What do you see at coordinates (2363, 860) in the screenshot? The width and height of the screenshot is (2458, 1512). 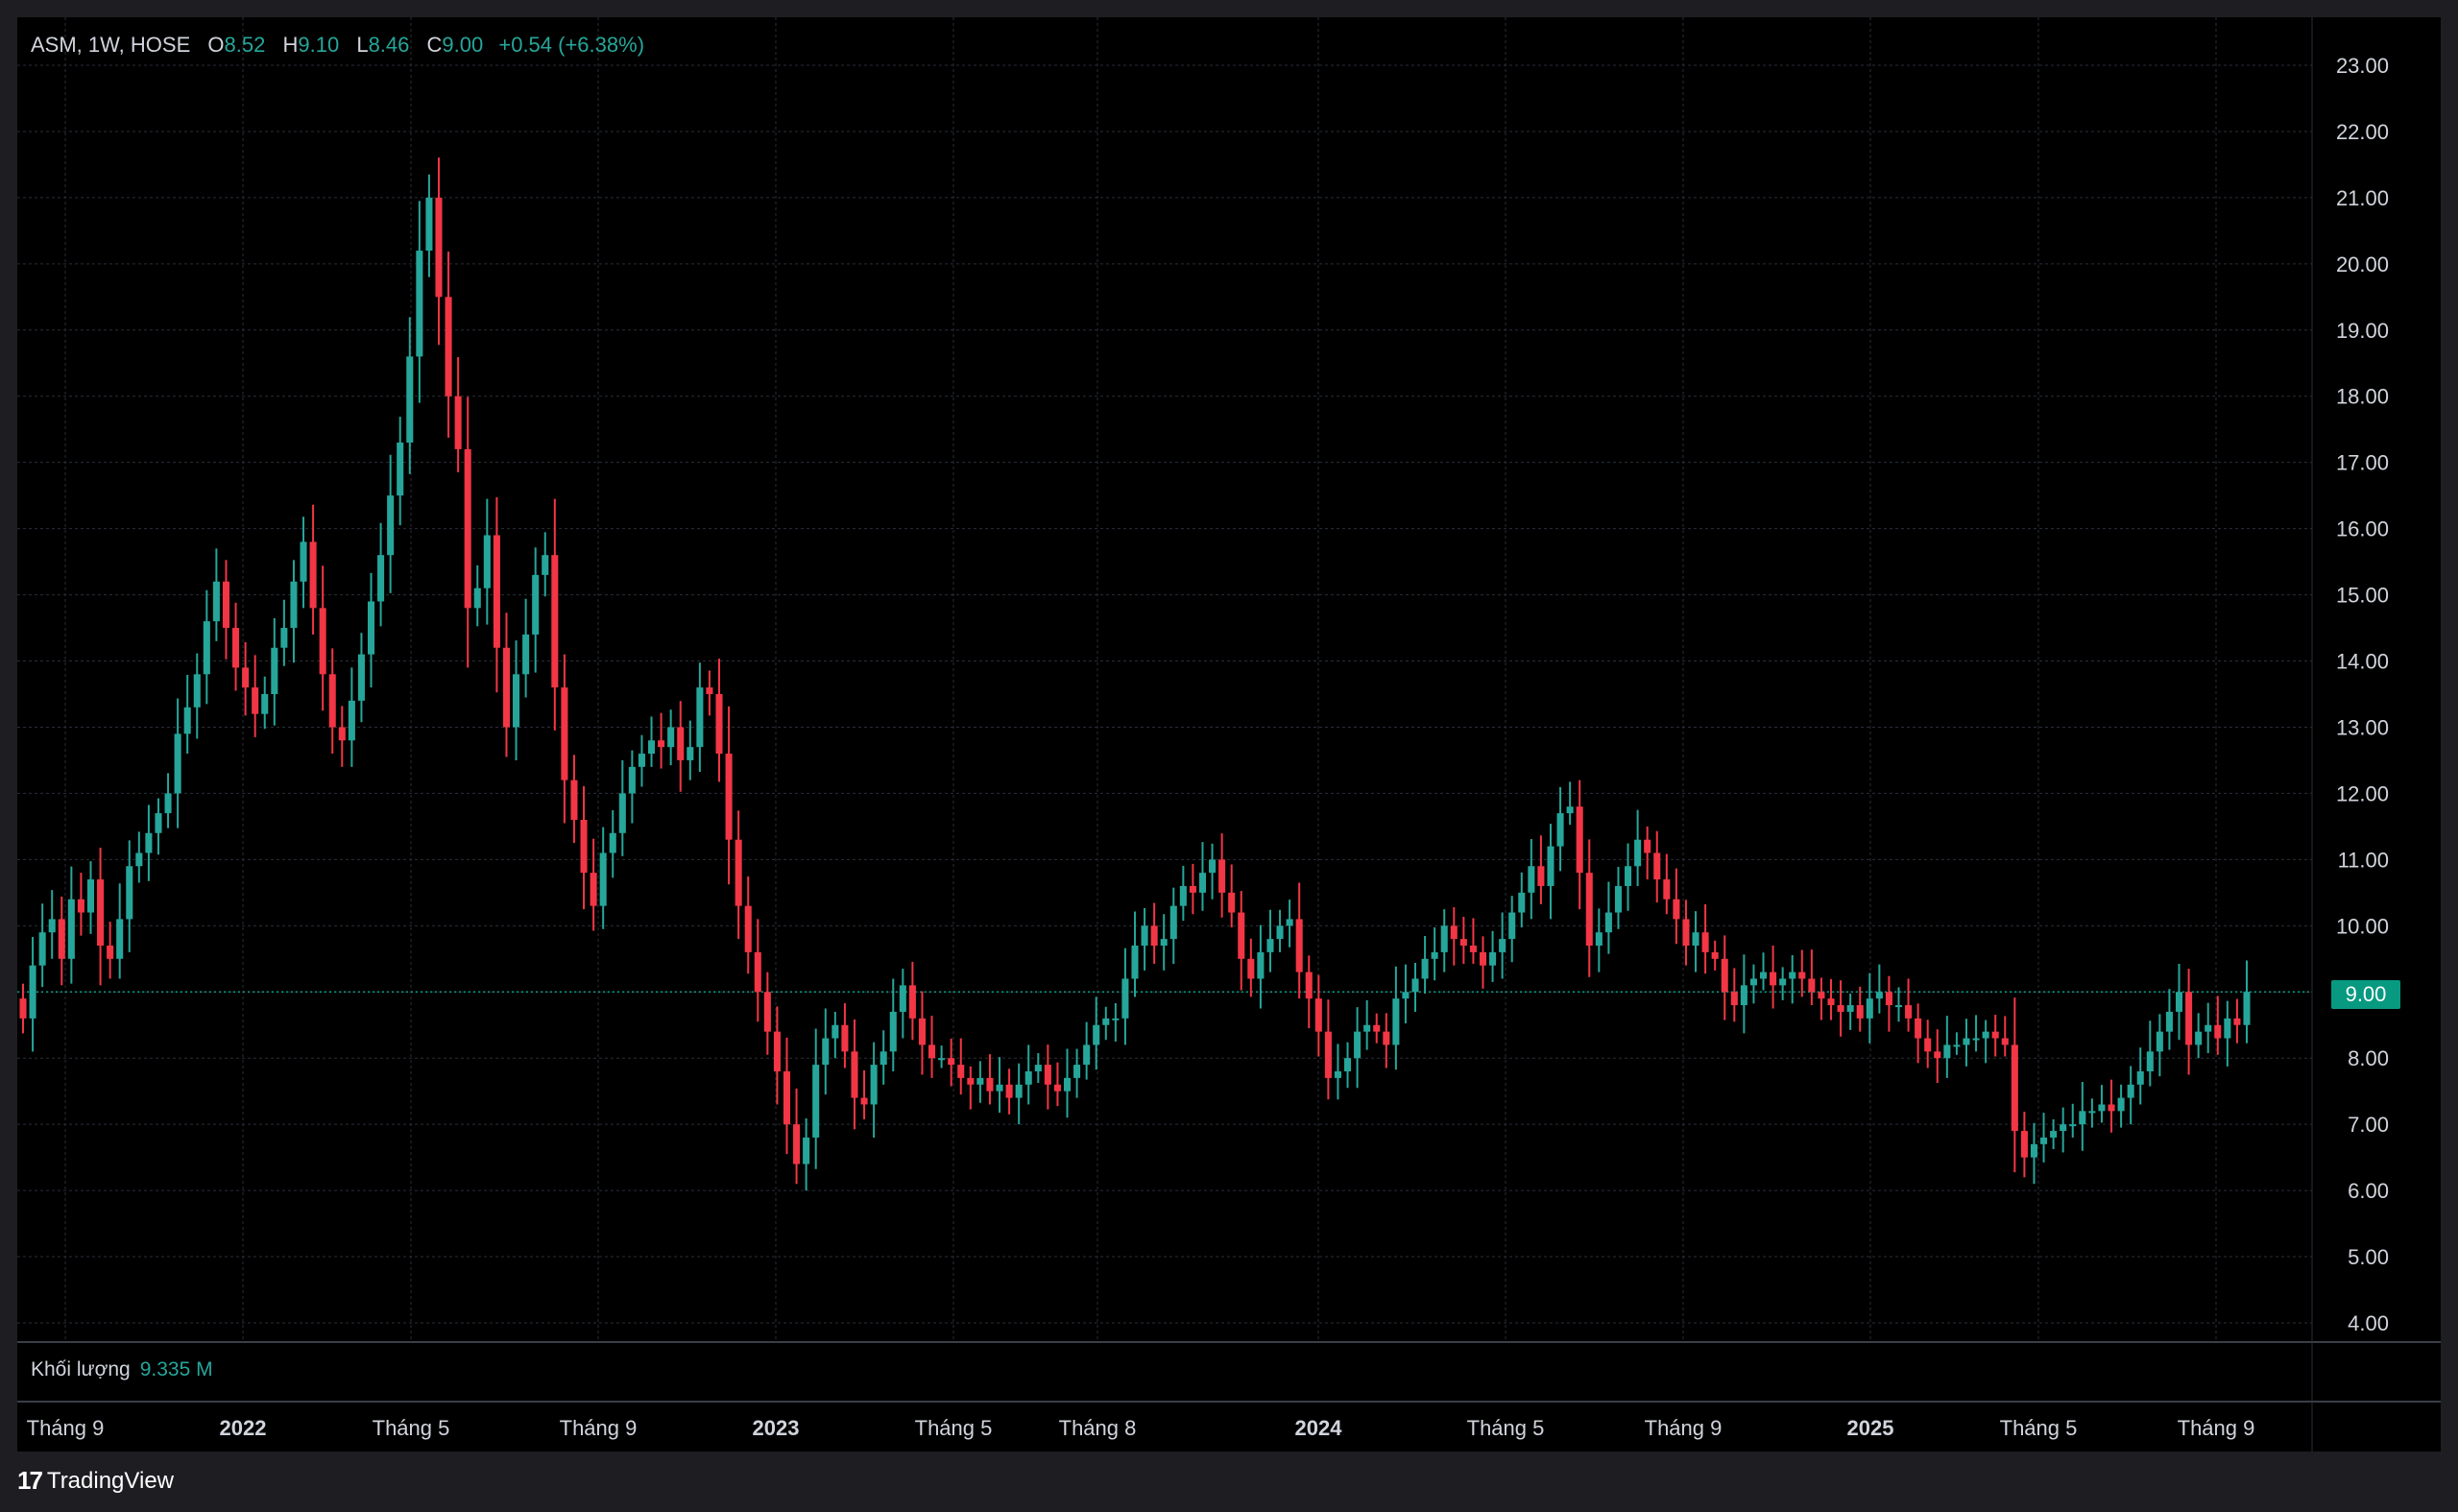 I see `y-tick-label: 11.00` at bounding box center [2363, 860].